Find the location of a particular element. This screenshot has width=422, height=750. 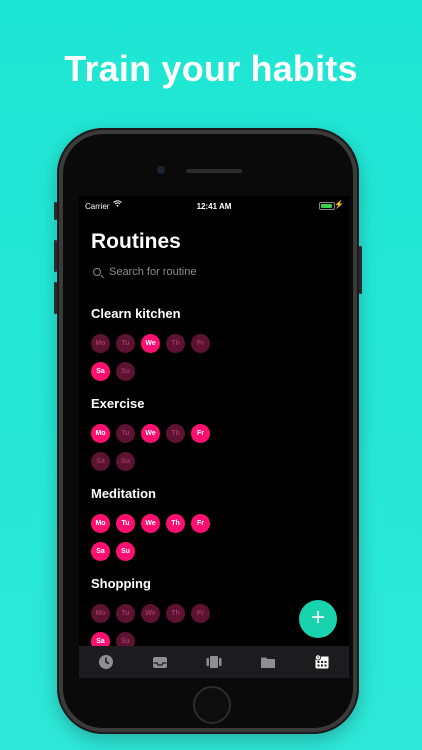

routine-name: Clearn kitchen is located at coordinates (136, 313).